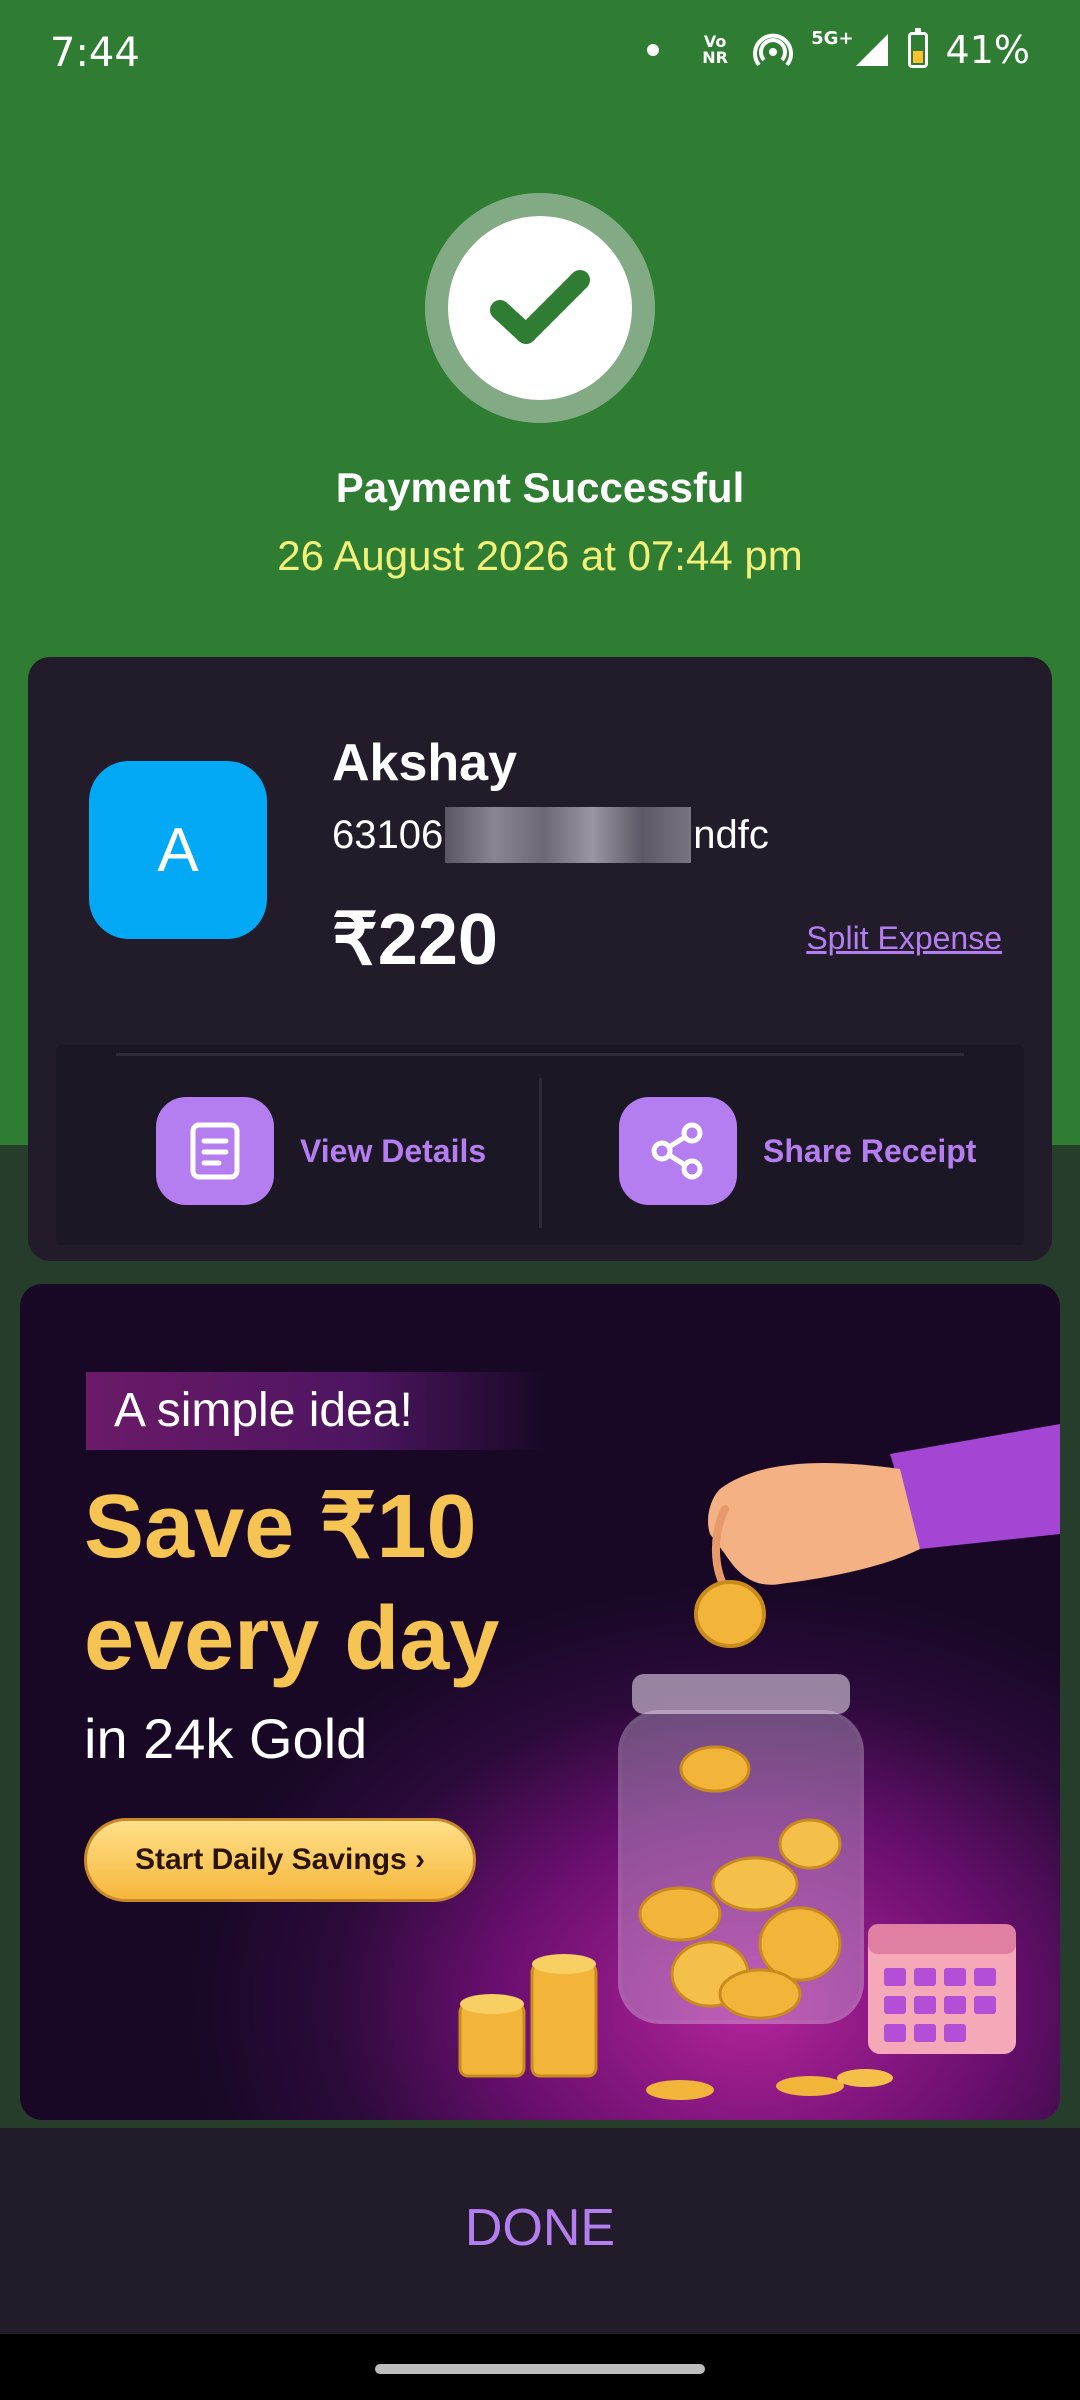 The image size is (1080, 2400). I want to click on success-badge, so click(540, 308).